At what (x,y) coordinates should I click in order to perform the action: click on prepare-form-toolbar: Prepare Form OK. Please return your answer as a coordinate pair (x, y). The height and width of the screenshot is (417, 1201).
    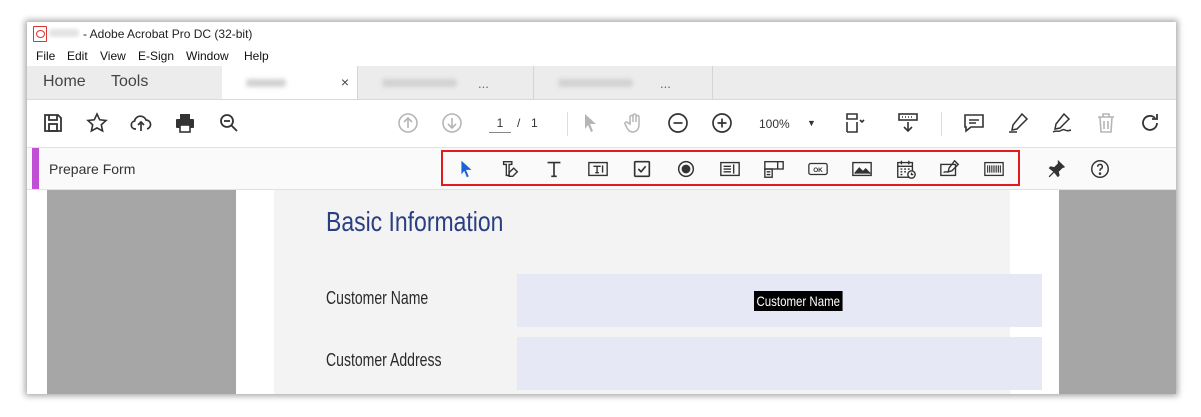
    Looking at the image, I should click on (601, 169).